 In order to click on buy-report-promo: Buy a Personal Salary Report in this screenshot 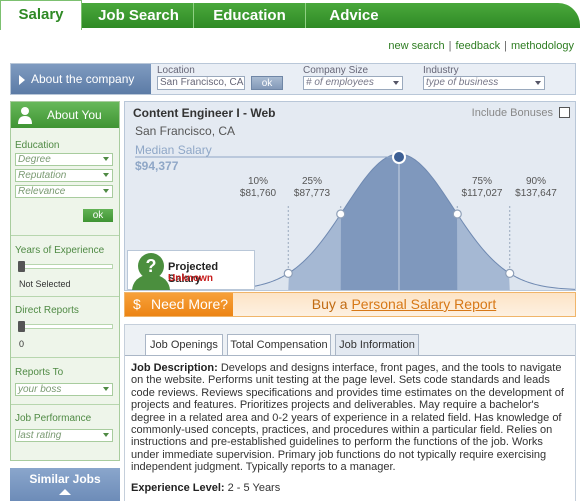, I will do `click(404, 304)`.